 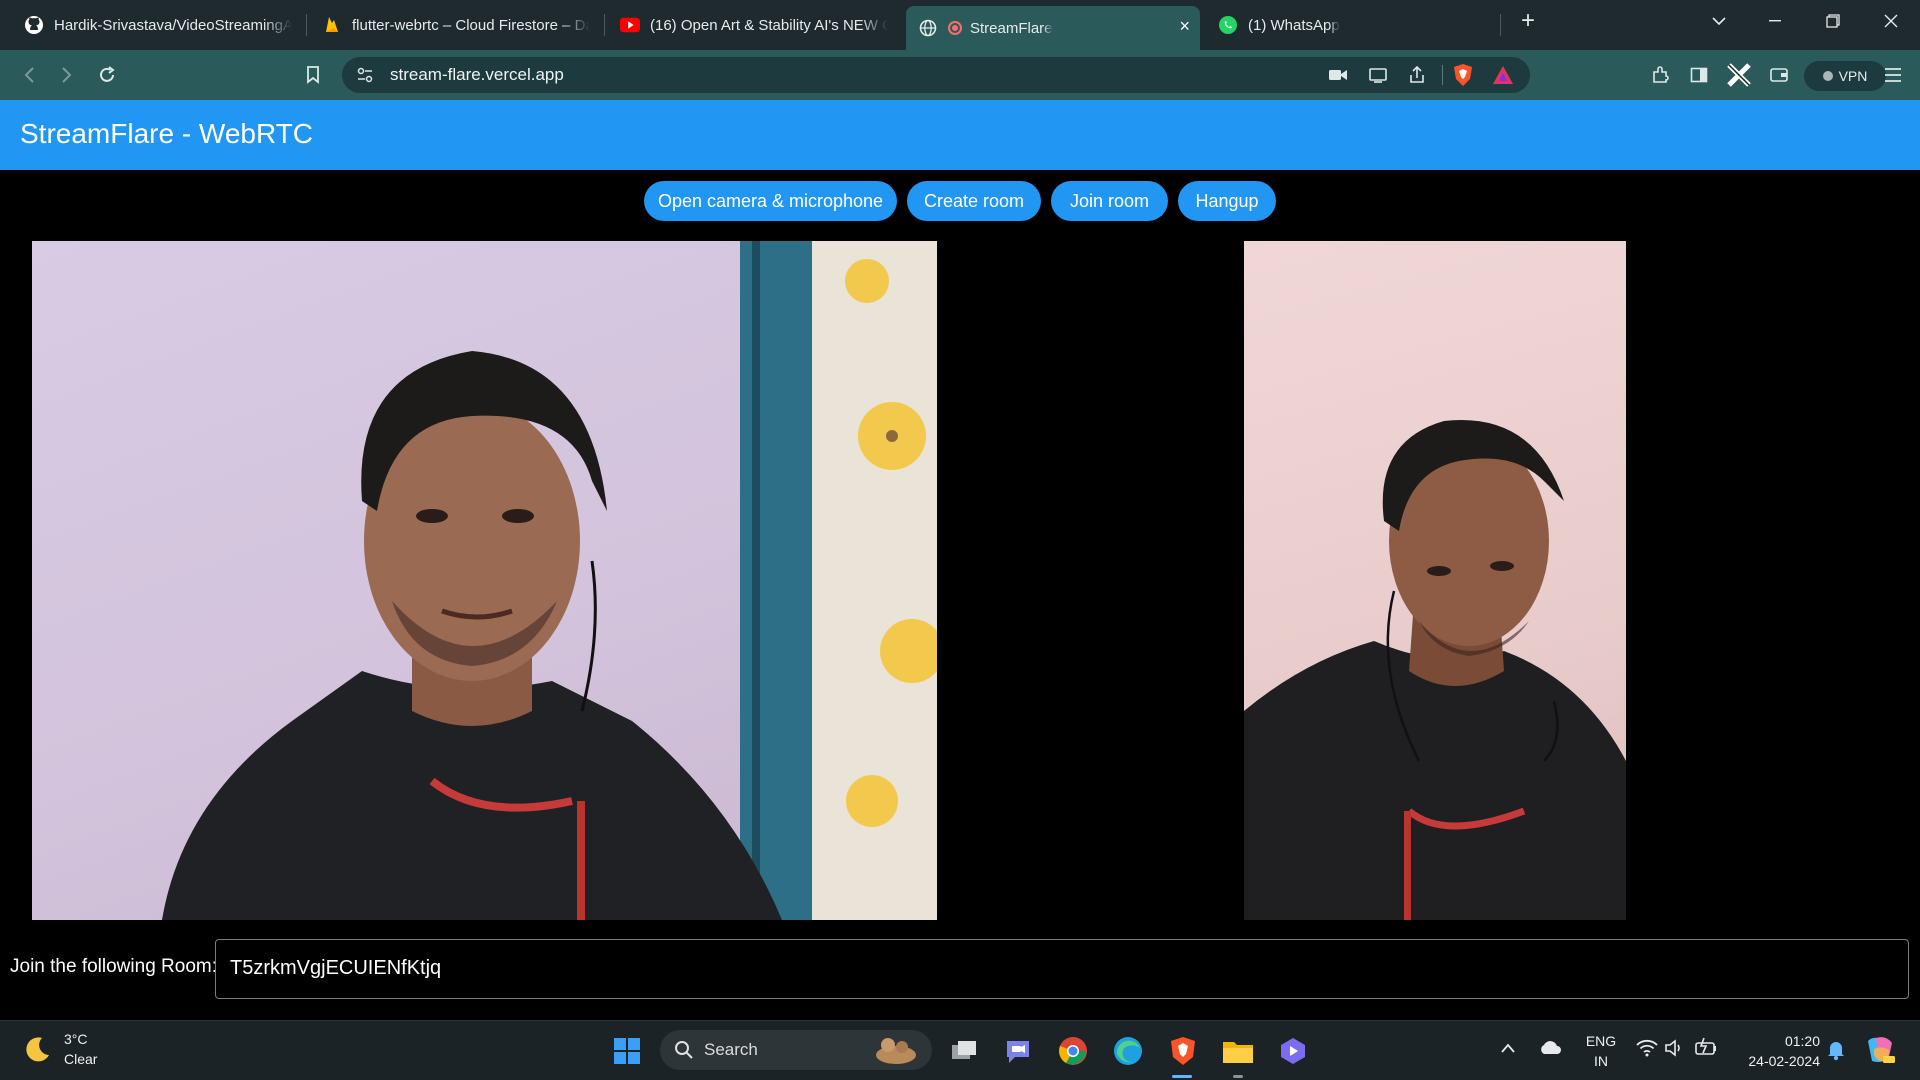 What do you see at coordinates (1182, 1076) in the screenshot?
I see `active-app-indicator` at bounding box center [1182, 1076].